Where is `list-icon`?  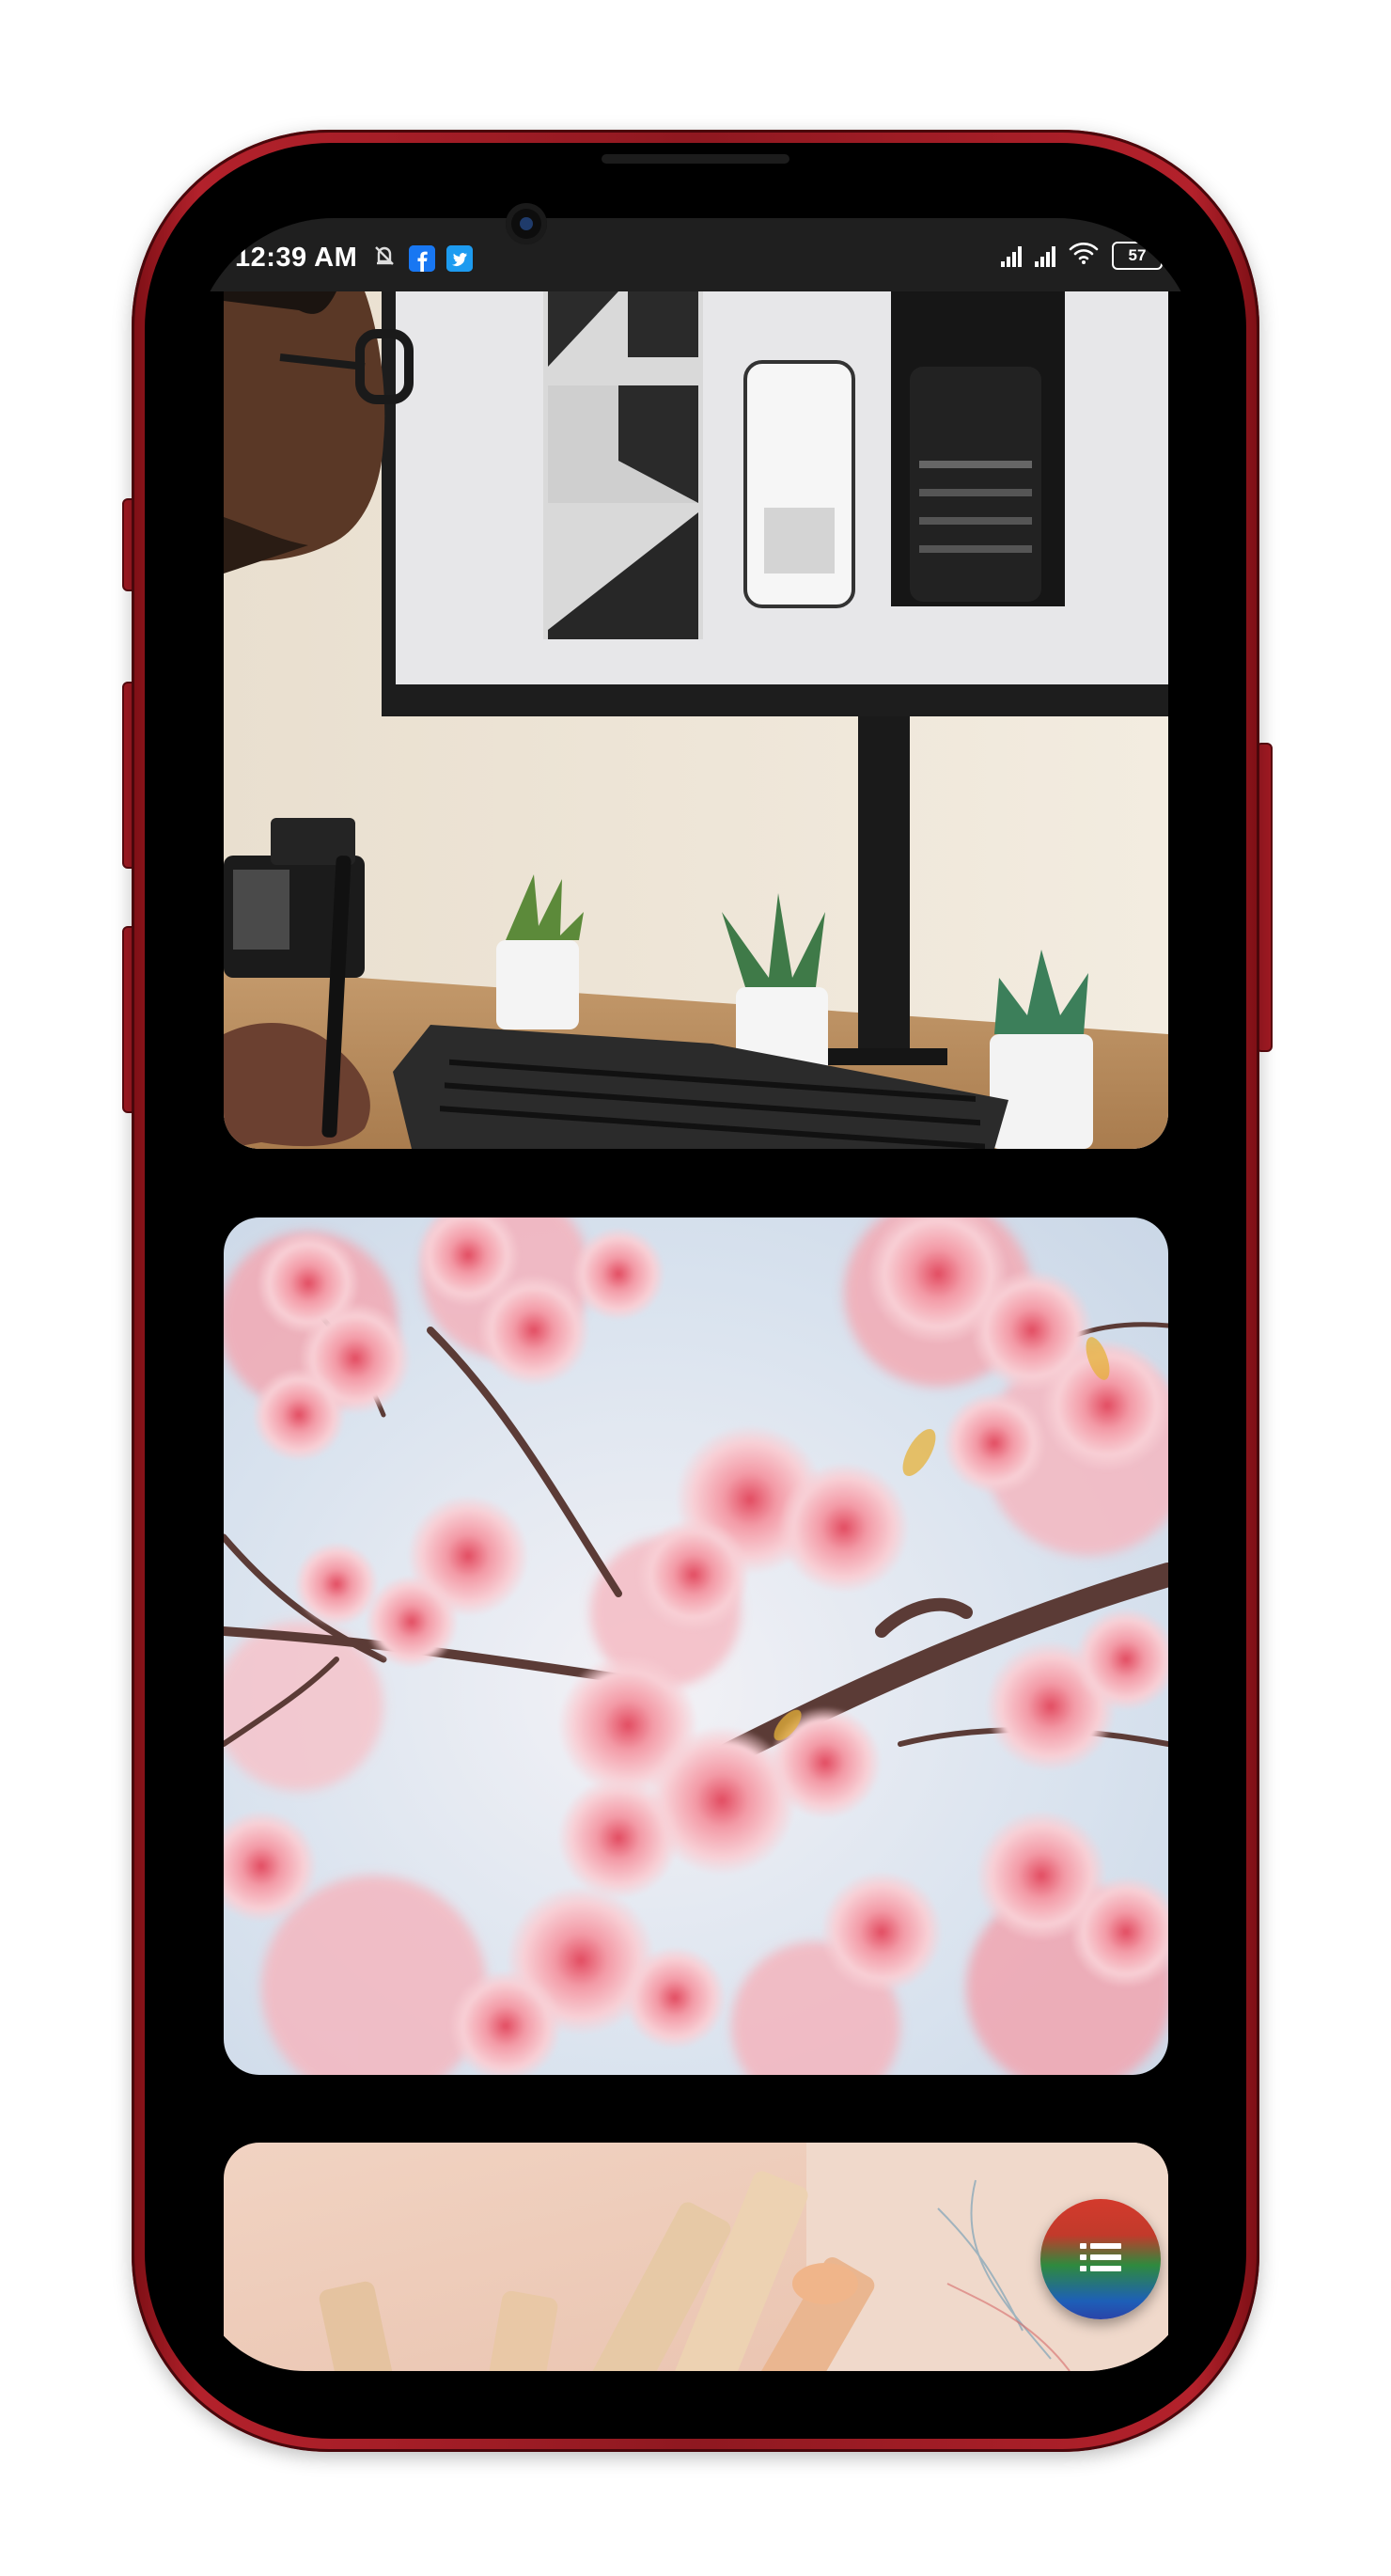
list-icon is located at coordinates (1100, 2259).